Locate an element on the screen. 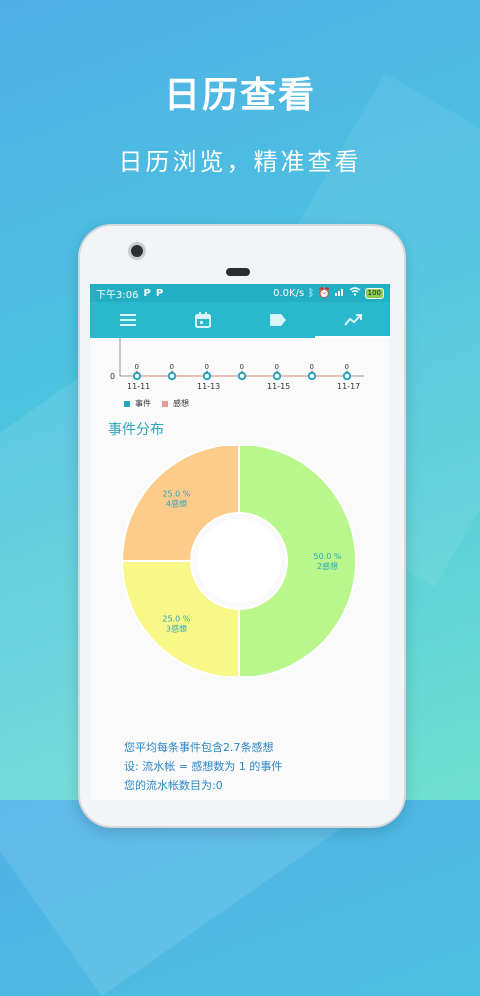 This screenshot has width=480, height=996. trend-chart-icon is located at coordinates (352, 320).